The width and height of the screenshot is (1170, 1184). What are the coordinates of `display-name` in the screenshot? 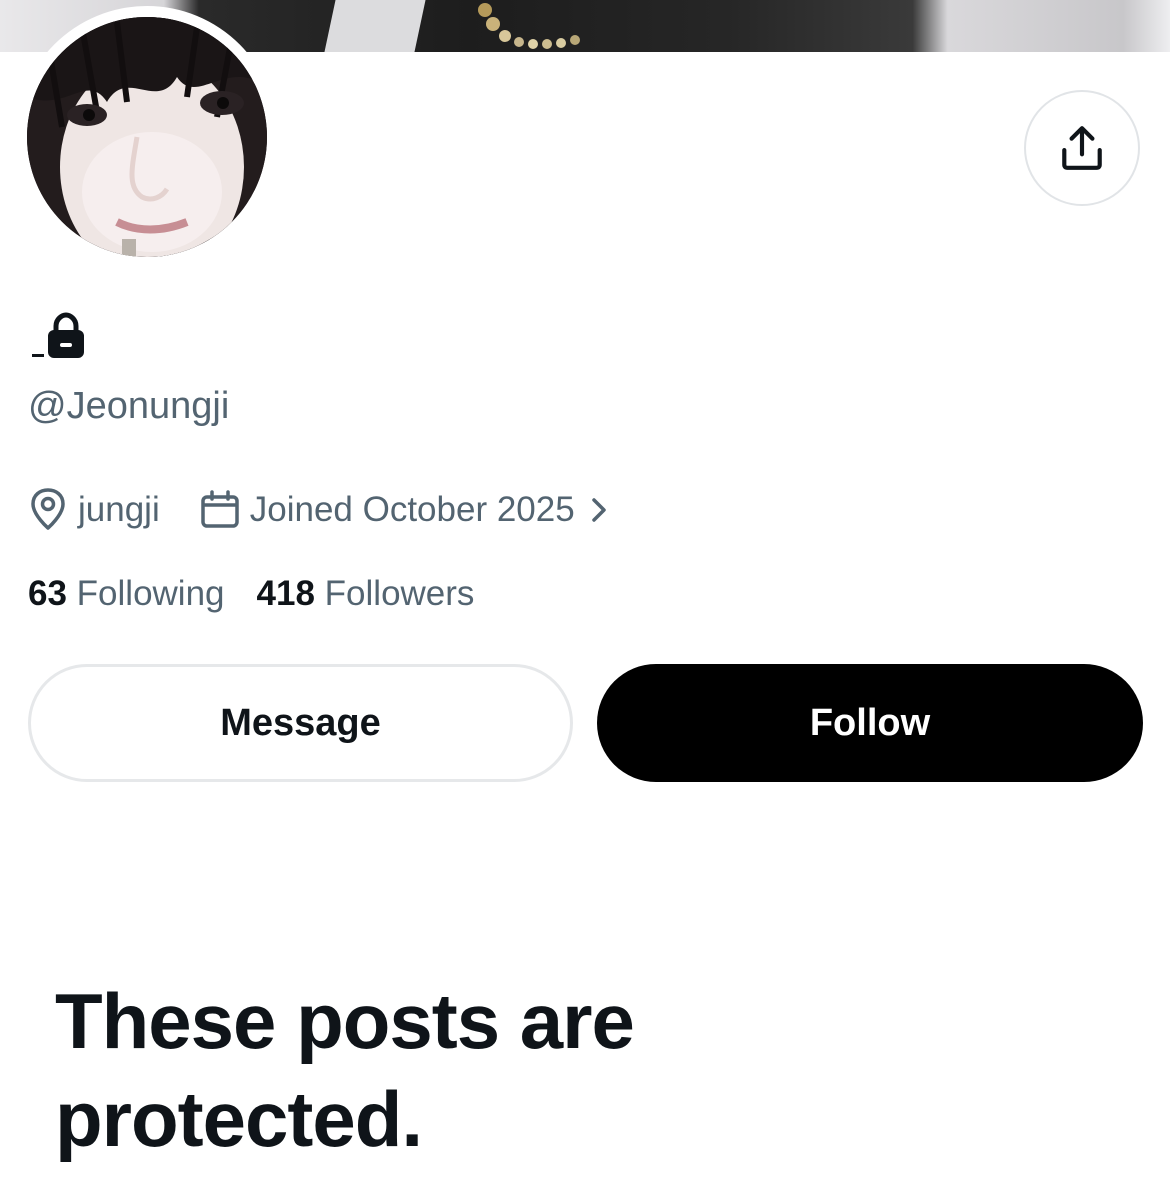 It's located at (68, 337).